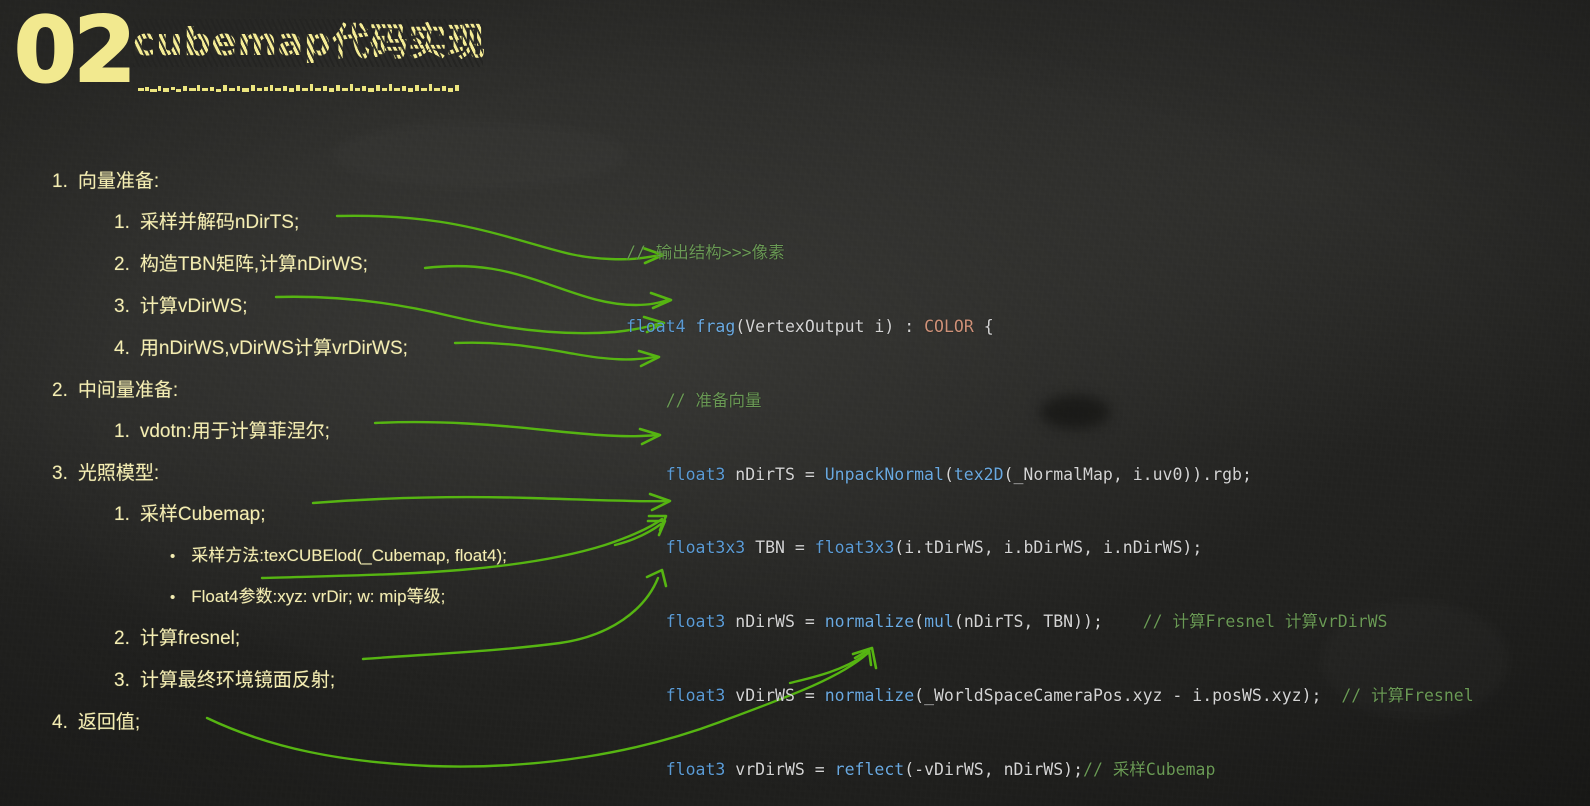 This screenshot has width=1590, height=806. I want to click on list-item-label: 计算fresnel;, so click(190, 638).